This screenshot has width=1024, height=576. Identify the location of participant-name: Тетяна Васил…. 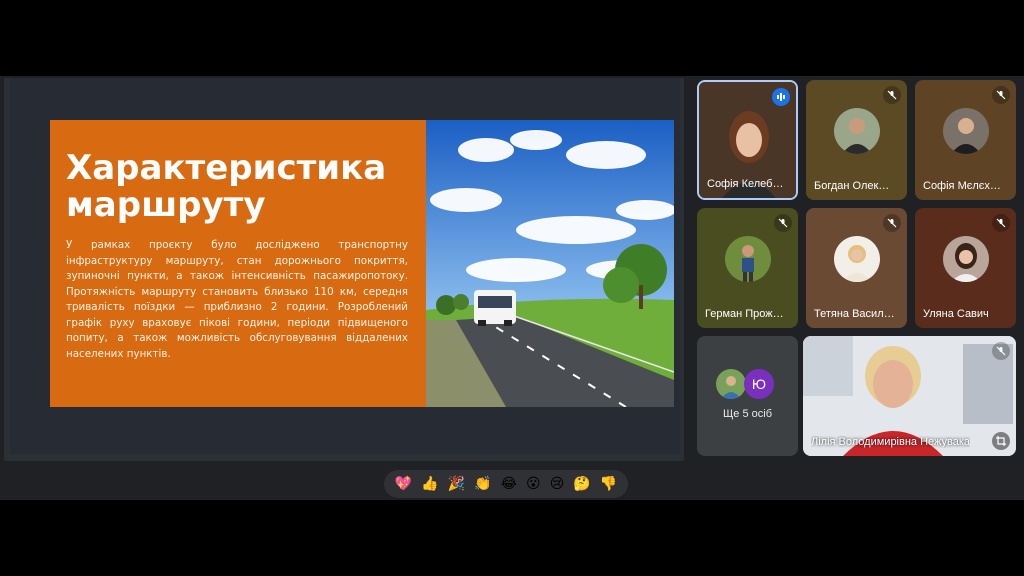
(854, 314).